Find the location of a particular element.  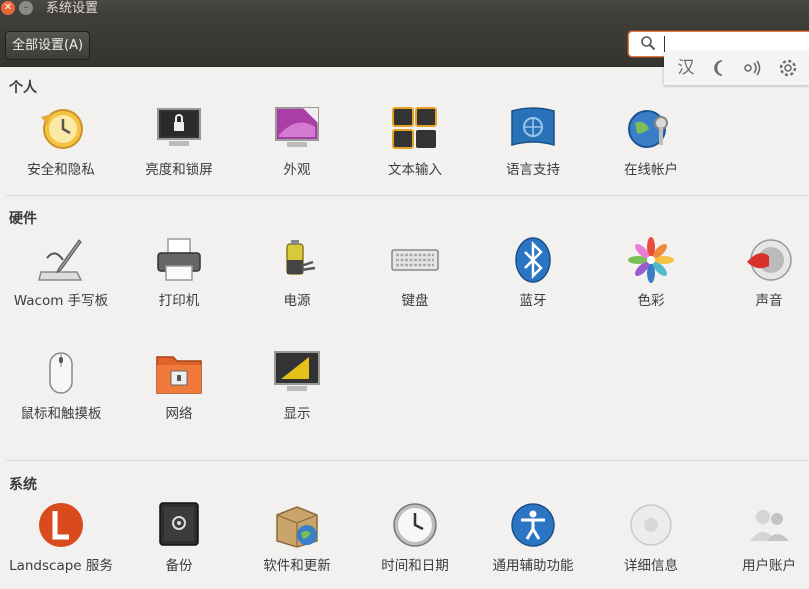

tile-label: 蓝牙 is located at coordinates (533, 301).